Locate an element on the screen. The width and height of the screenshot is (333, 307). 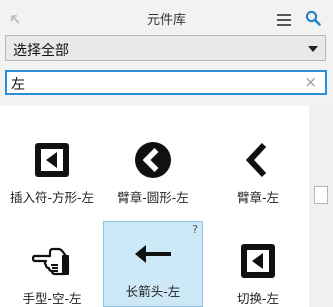
hand-point-left-icon is located at coordinates (51, 261).